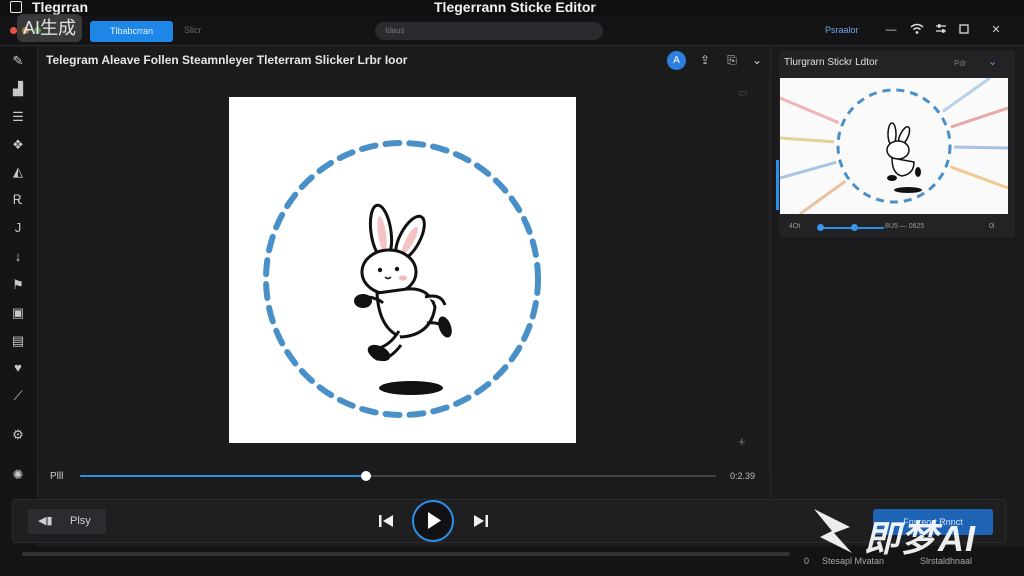  What do you see at coordinates (402, 279) in the screenshot?
I see `bunny-sticker-image` at bounding box center [402, 279].